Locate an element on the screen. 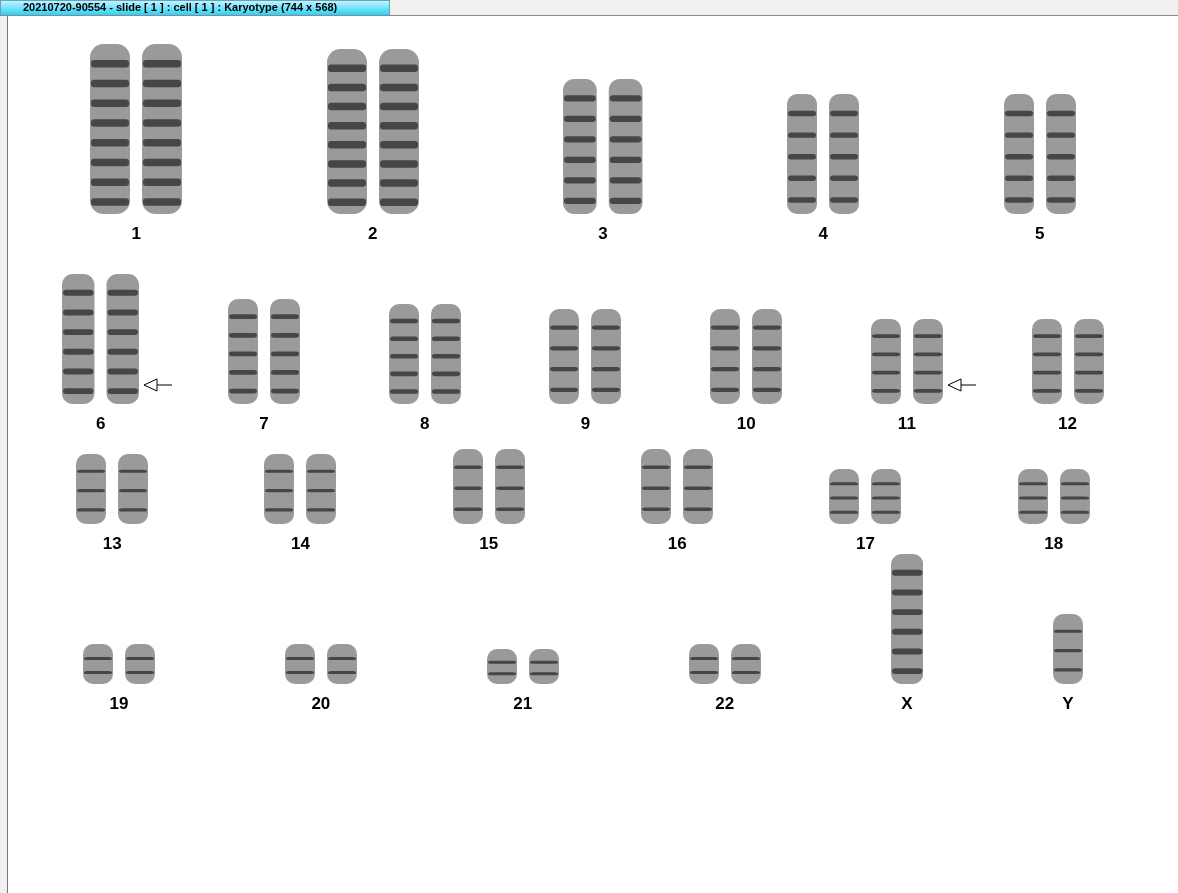 This screenshot has height=893, width=1178. chromosome-number: 5 is located at coordinates (1040, 234).